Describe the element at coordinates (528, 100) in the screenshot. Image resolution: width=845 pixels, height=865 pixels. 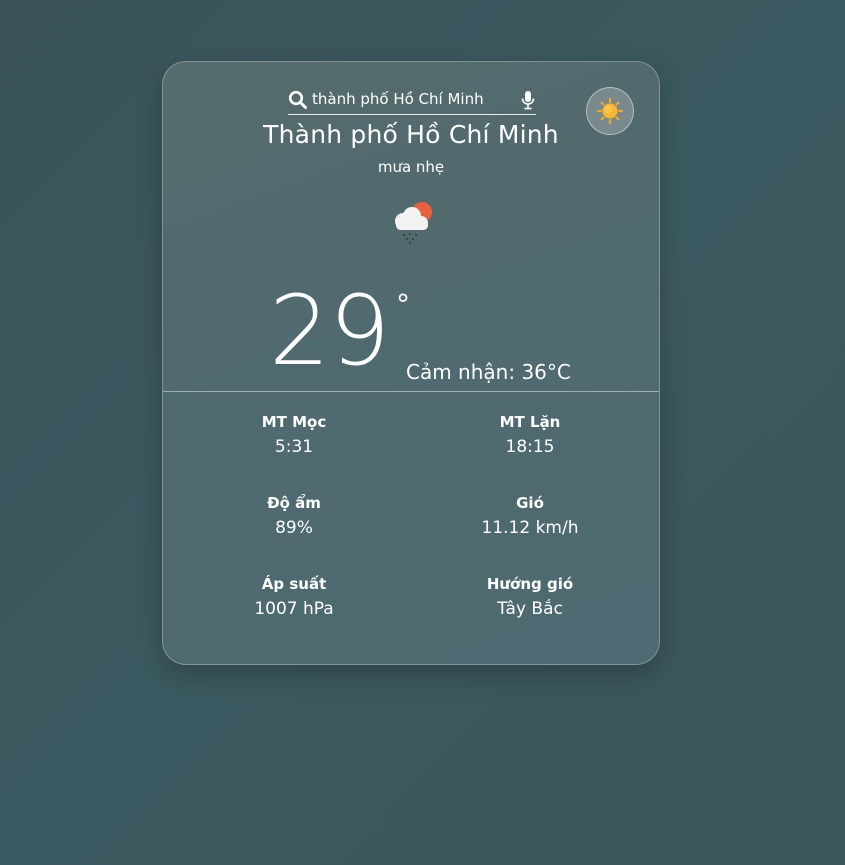
I see `microphone-icon` at that location.